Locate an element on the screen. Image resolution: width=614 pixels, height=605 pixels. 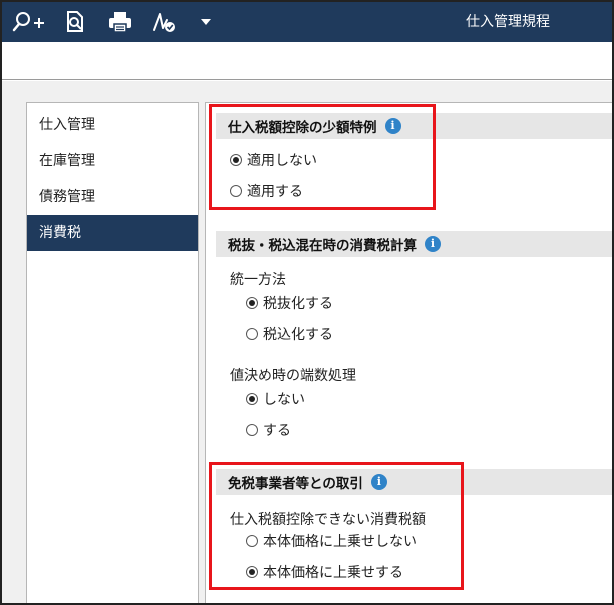
radio-label: 適用しない is located at coordinates (282, 161).